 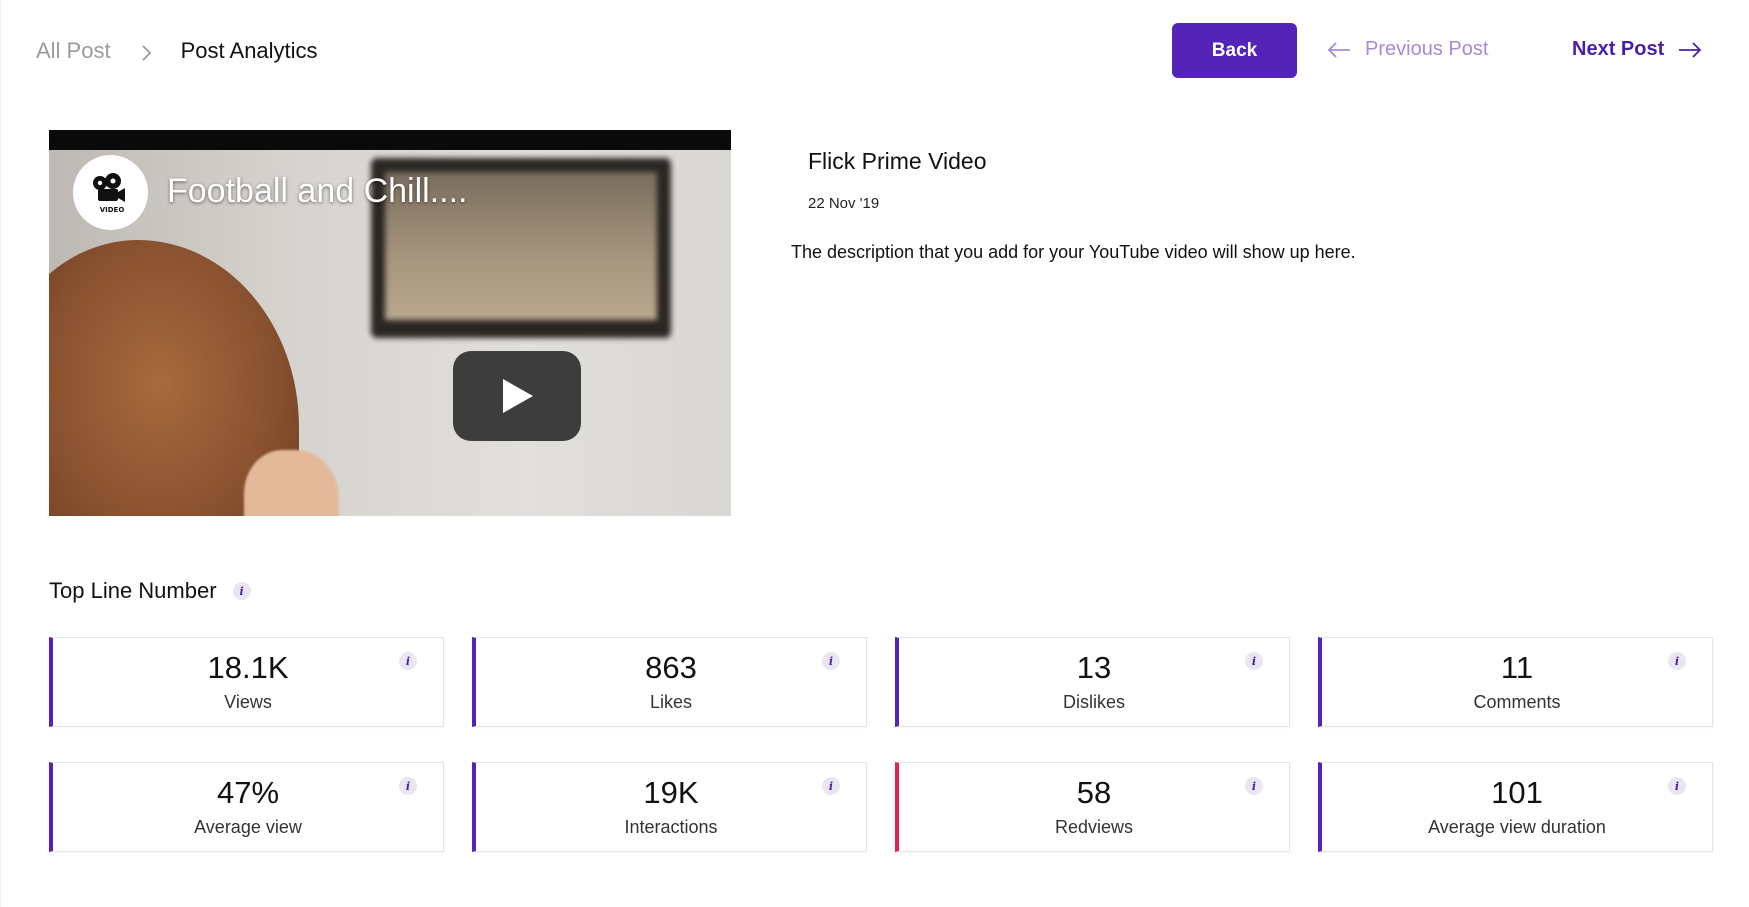 I want to click on play-button, so click(x=517, y=396).